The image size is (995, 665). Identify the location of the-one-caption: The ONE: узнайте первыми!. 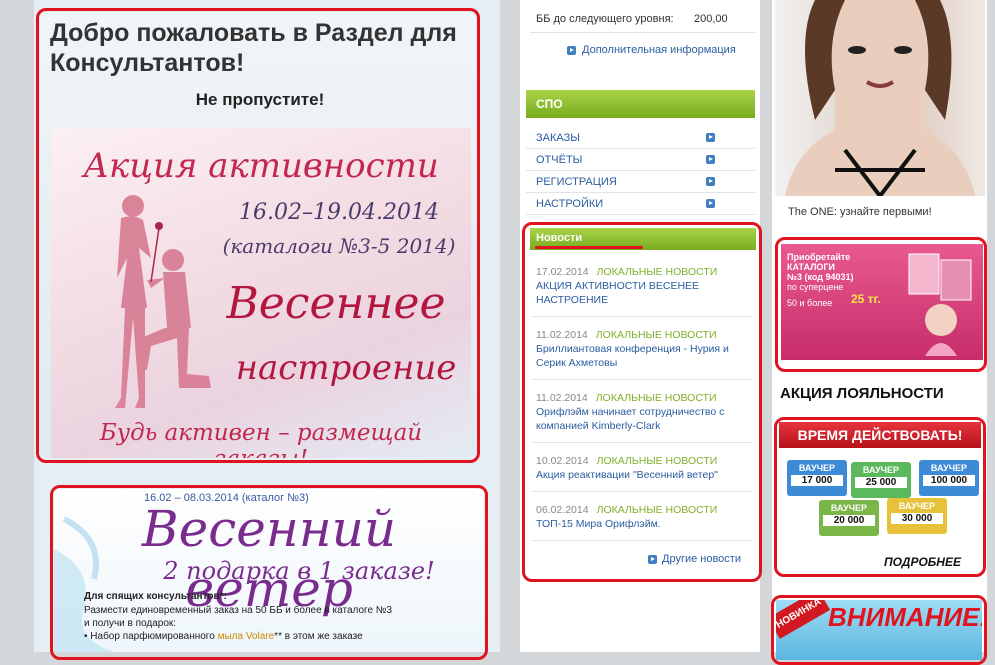
(860, 212).